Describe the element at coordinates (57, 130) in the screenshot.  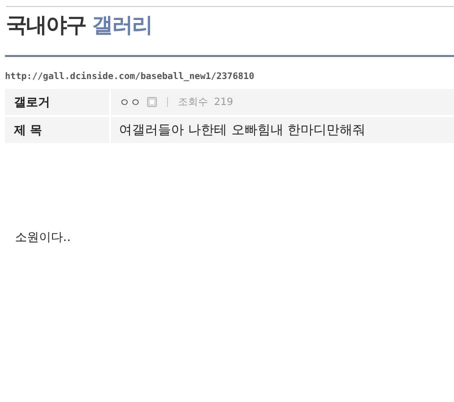
I see `subject-label: 제 목` at that location.